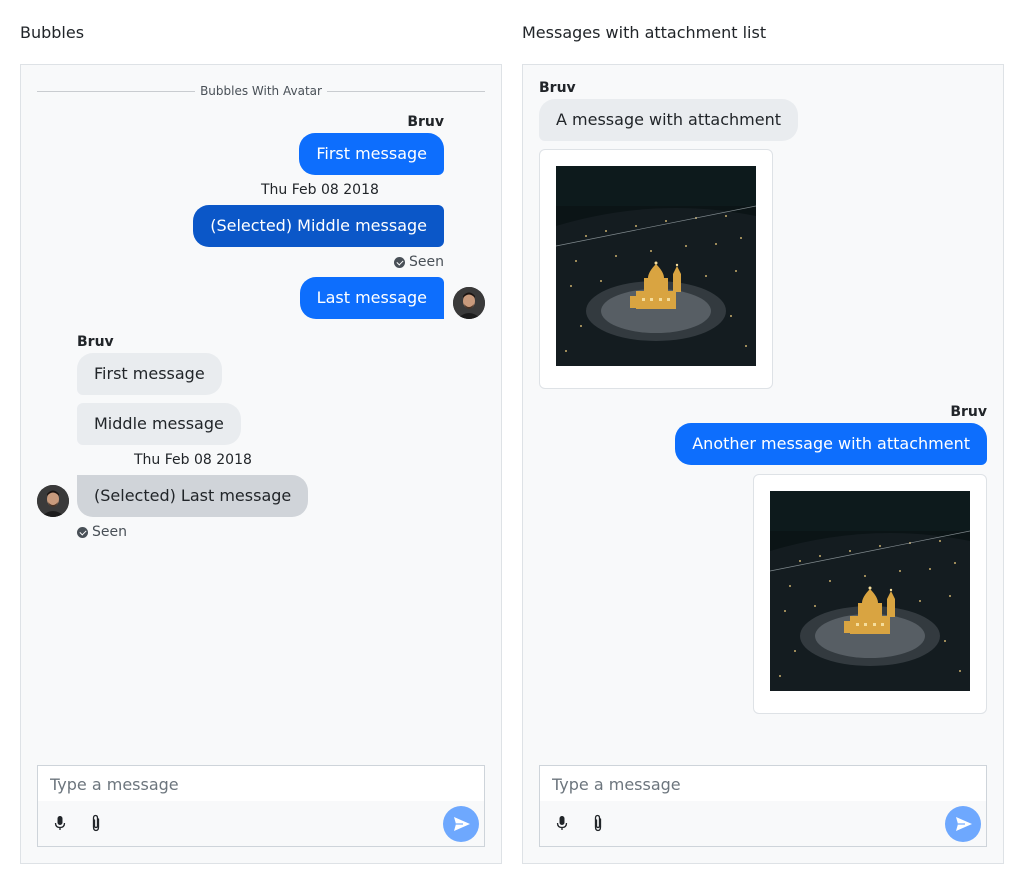 This screenshot has width=1024, height=884. What do you see at coordinates (159, 424) in the screenshot?
I see `message-bubble-incoming: Middle message` at bounding box center [159, 424].